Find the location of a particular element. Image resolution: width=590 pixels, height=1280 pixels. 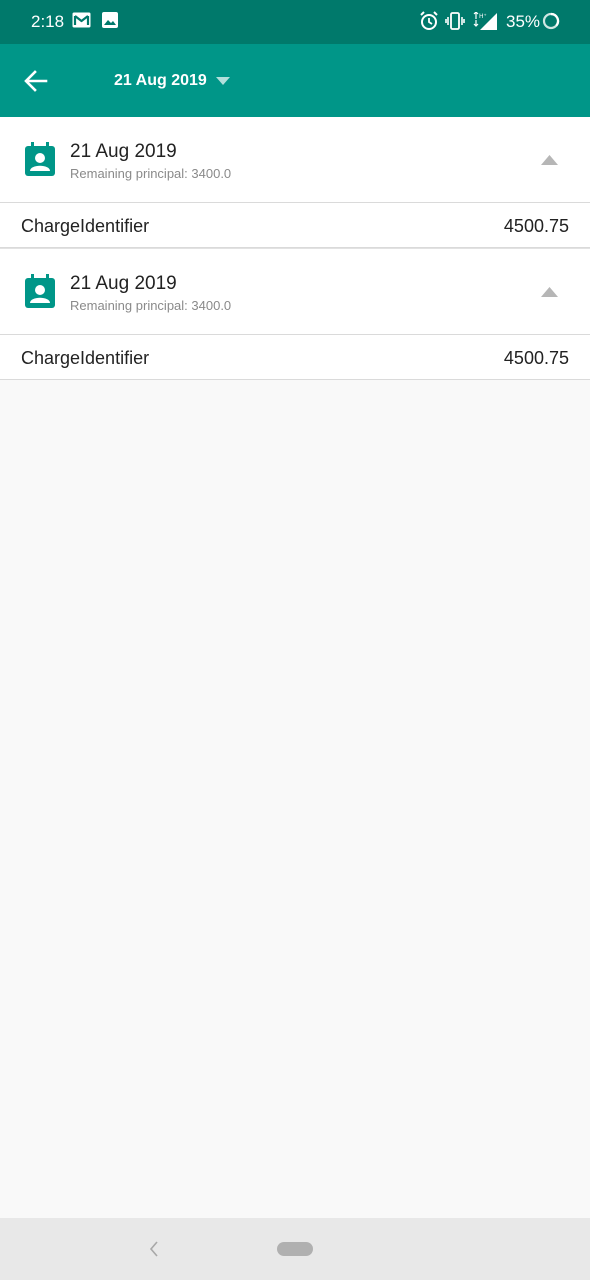

status-bar: 2:18 H⁺ 35% is located at coordinates (295, 22).